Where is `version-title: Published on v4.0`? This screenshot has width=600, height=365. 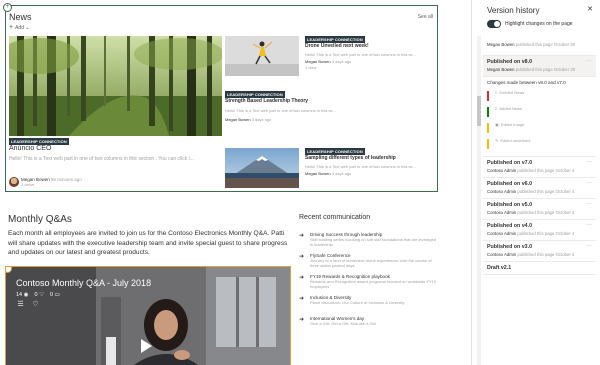
version-title: Published on v4.0 is located at coordinates (510, 226).